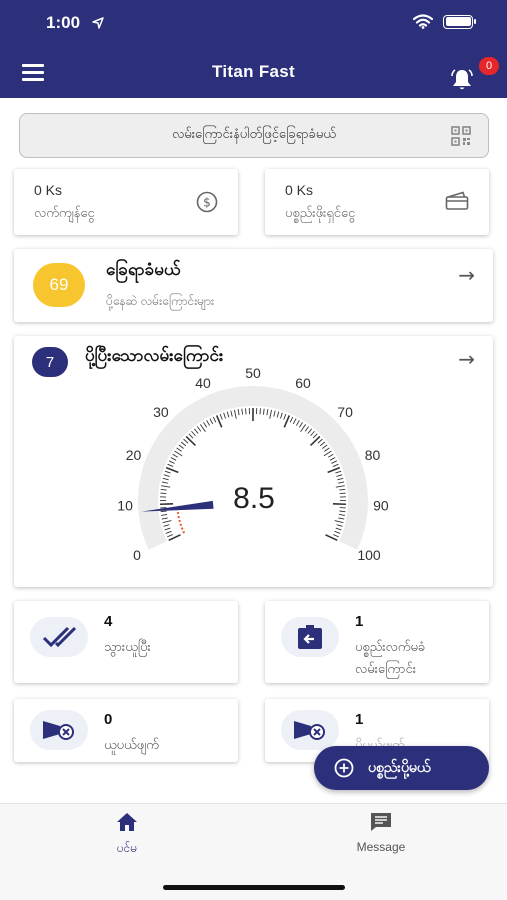 The height and width of the screenshot is (900, 507). I want to click on pickup-cancel-card: 0 ယူပယ်ဖျက်, so click(126, 730).